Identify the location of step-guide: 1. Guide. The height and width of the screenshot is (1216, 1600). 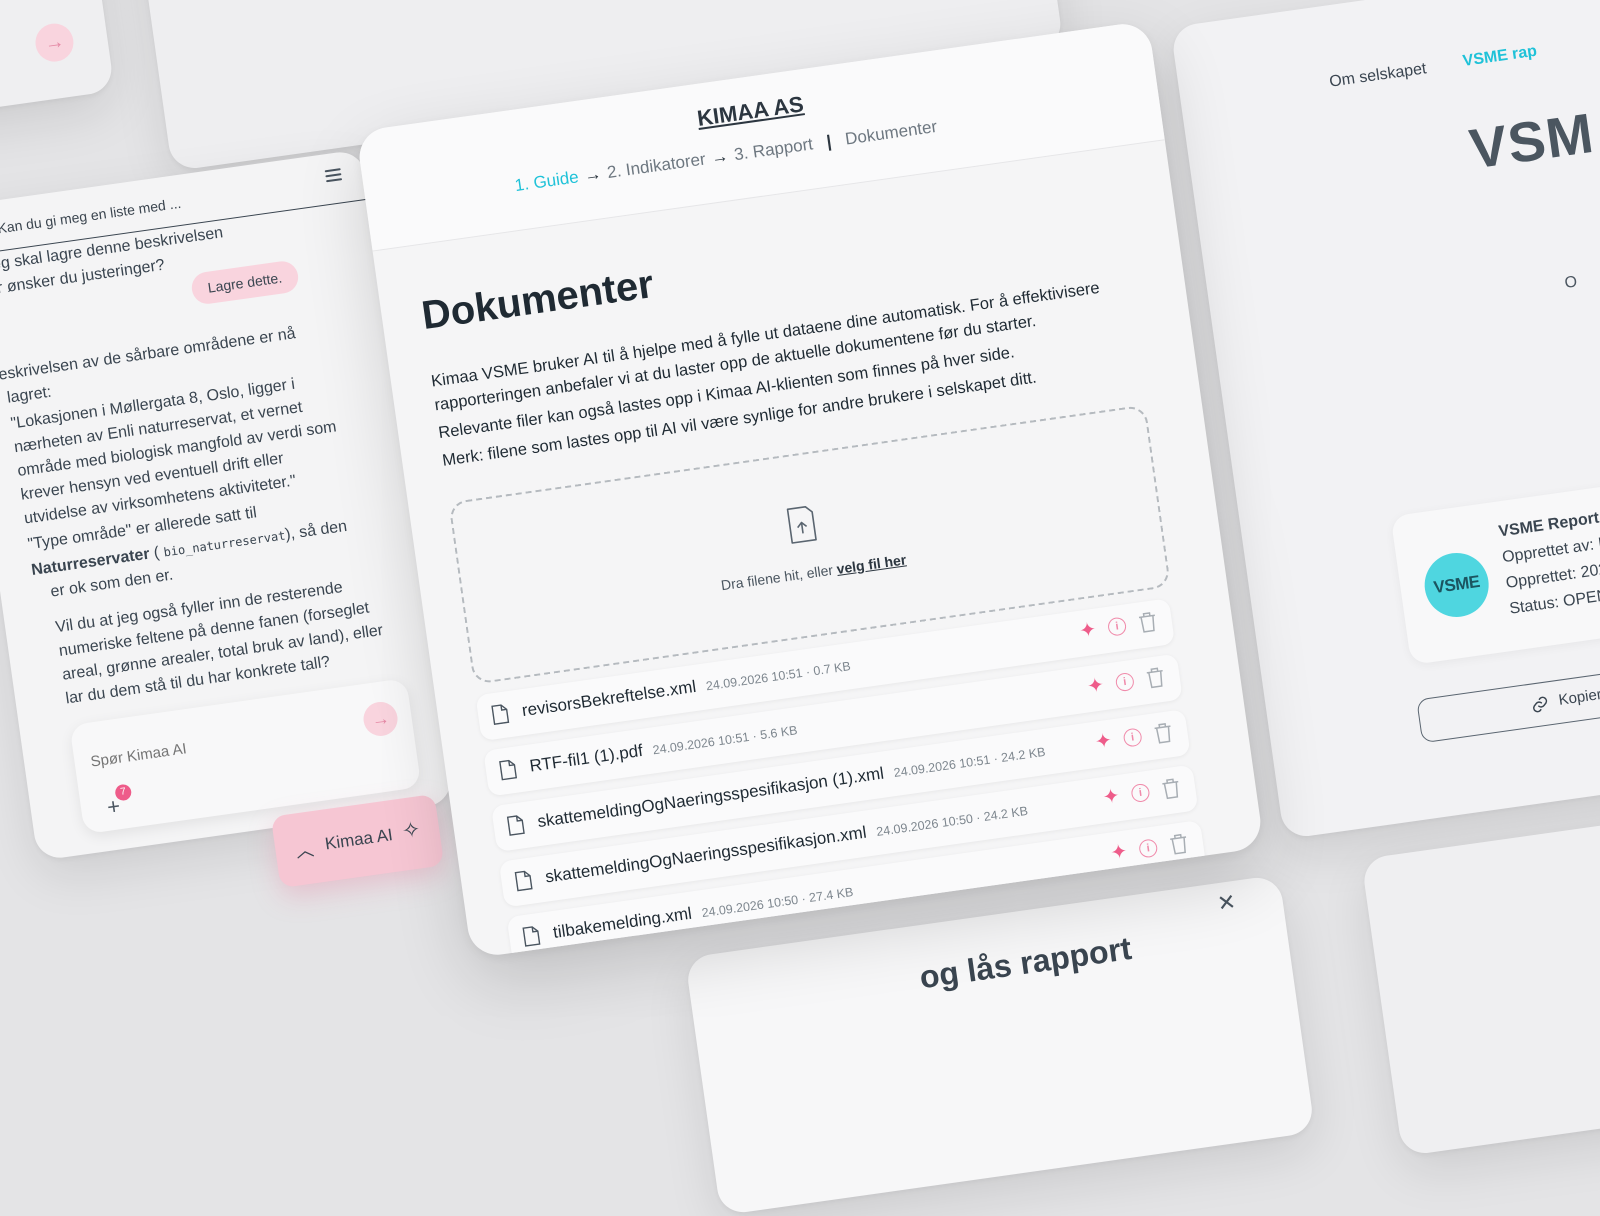
(547, 181).